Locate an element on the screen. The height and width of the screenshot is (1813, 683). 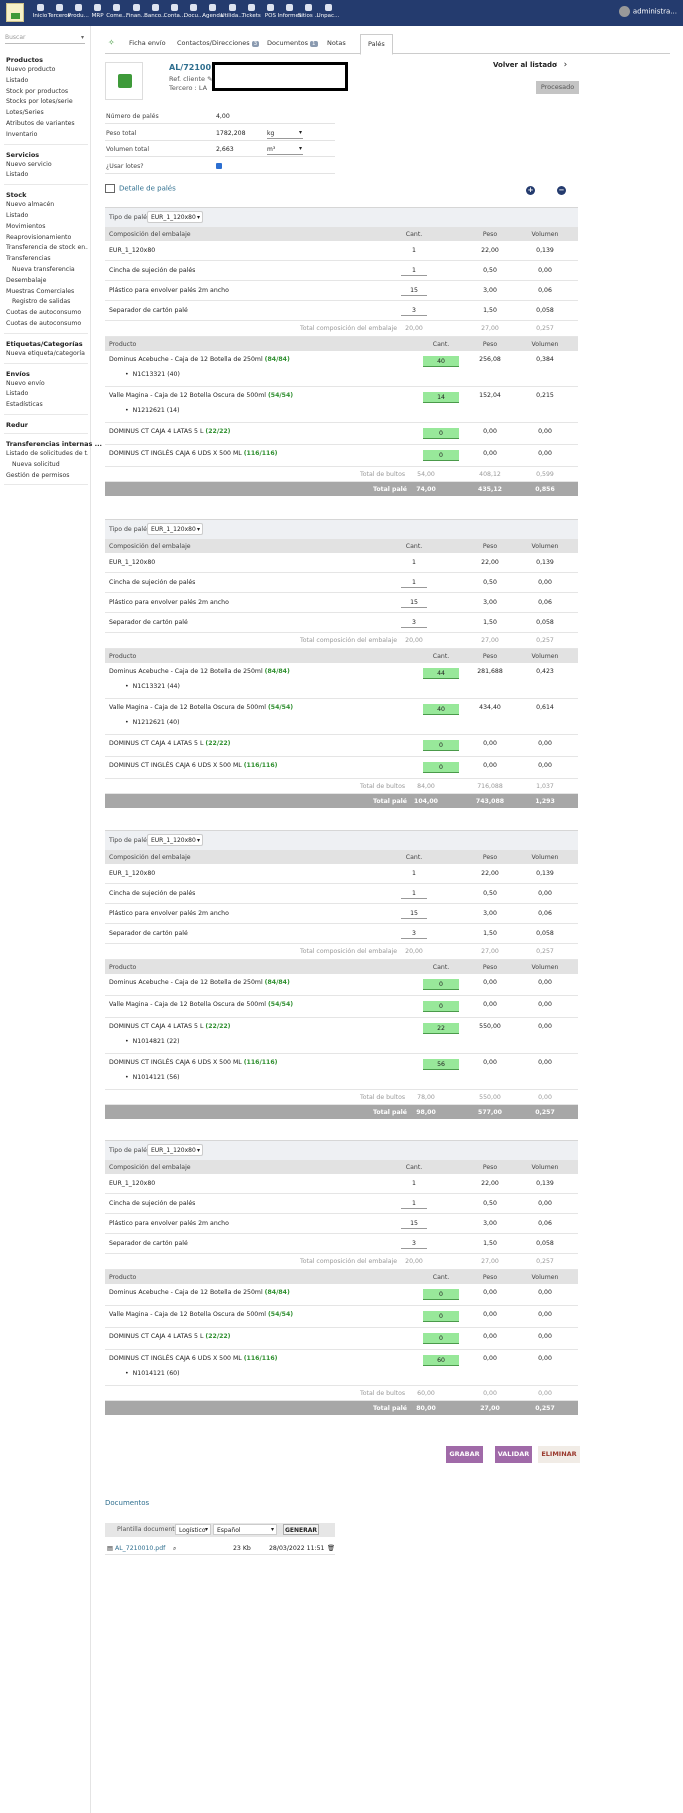
sidebar-item: Nuevo almacén is located at coordinates (47, 204).